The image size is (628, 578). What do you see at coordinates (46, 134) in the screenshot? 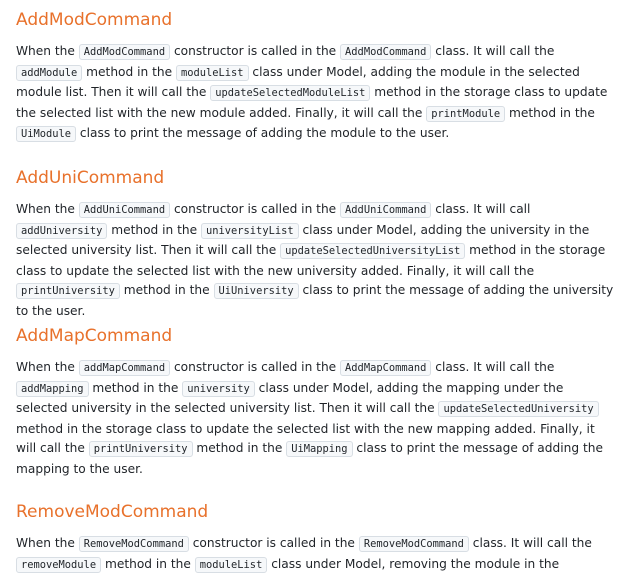
I see `inline-code: UiModule` at bounding box center [46, 134].